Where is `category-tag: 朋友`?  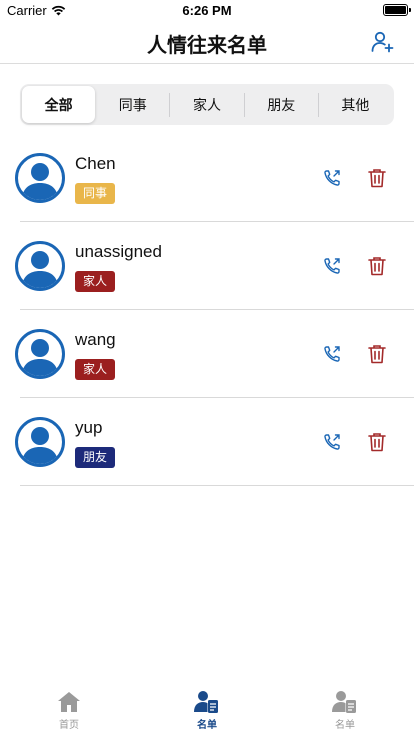
category-tag: 朋友 is located at coordinates (95, 457).